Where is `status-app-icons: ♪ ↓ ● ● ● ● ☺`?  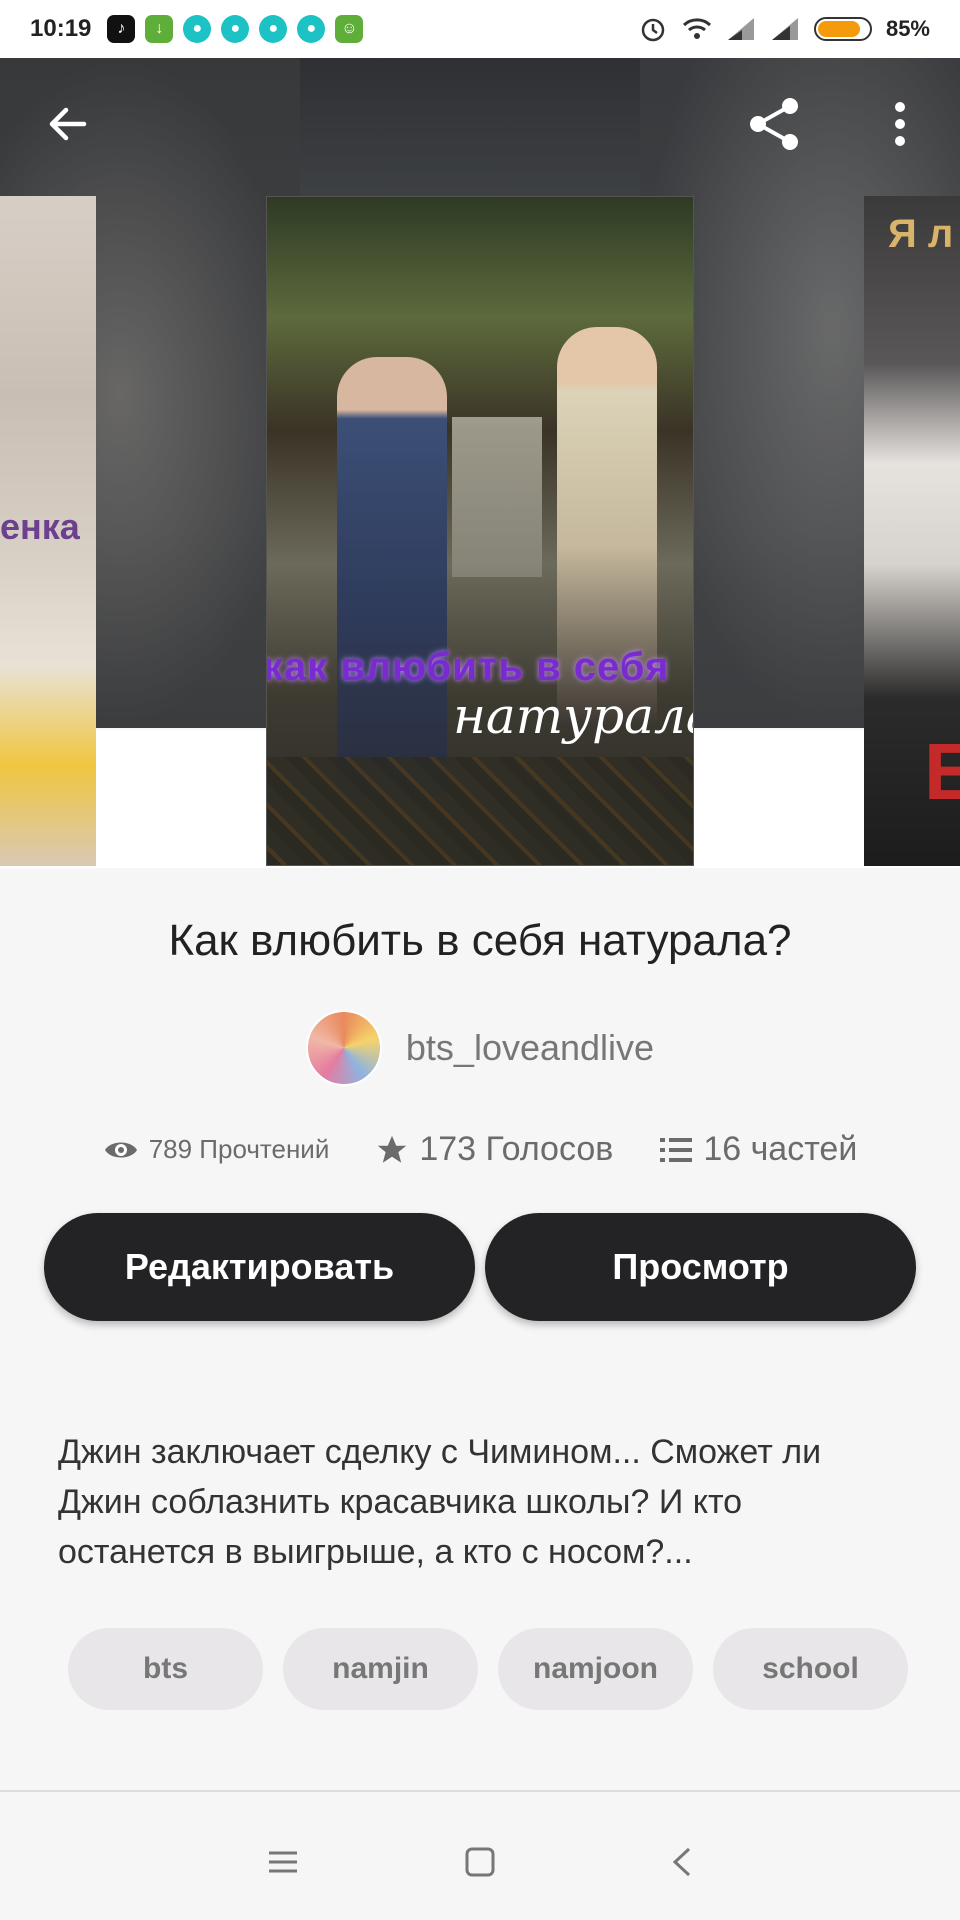
status-app-icons: ♪ ↓ ● ● ● ● ☺ is located at coordinates (235, 29).